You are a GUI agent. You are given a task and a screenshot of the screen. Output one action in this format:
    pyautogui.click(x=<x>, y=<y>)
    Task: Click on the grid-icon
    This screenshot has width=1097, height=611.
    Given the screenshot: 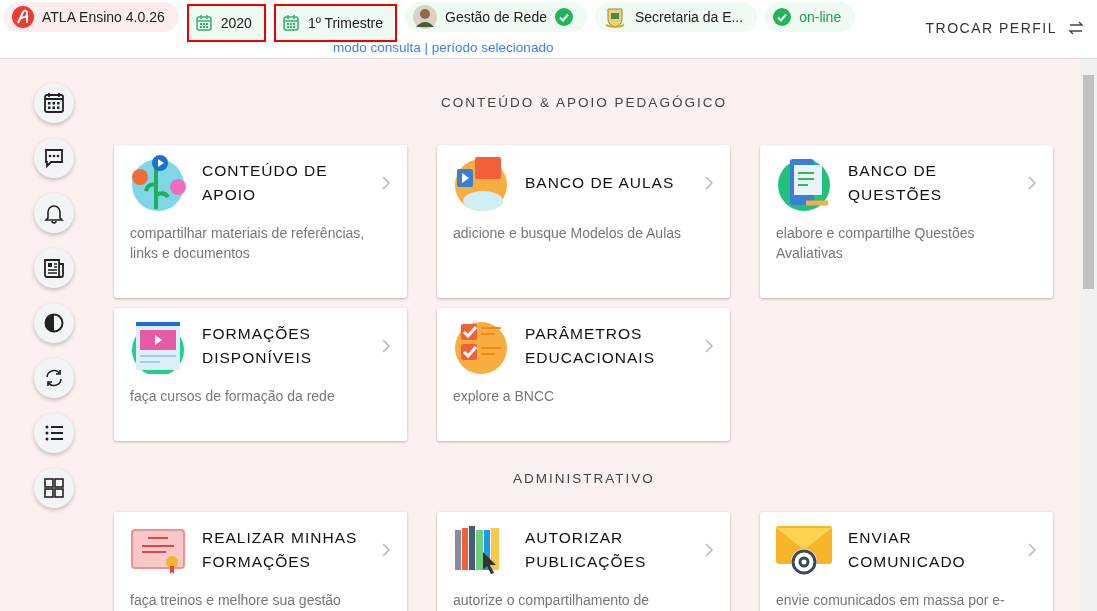 What is the action you would take?
    pyautogui.click(x=54, y=488)
    